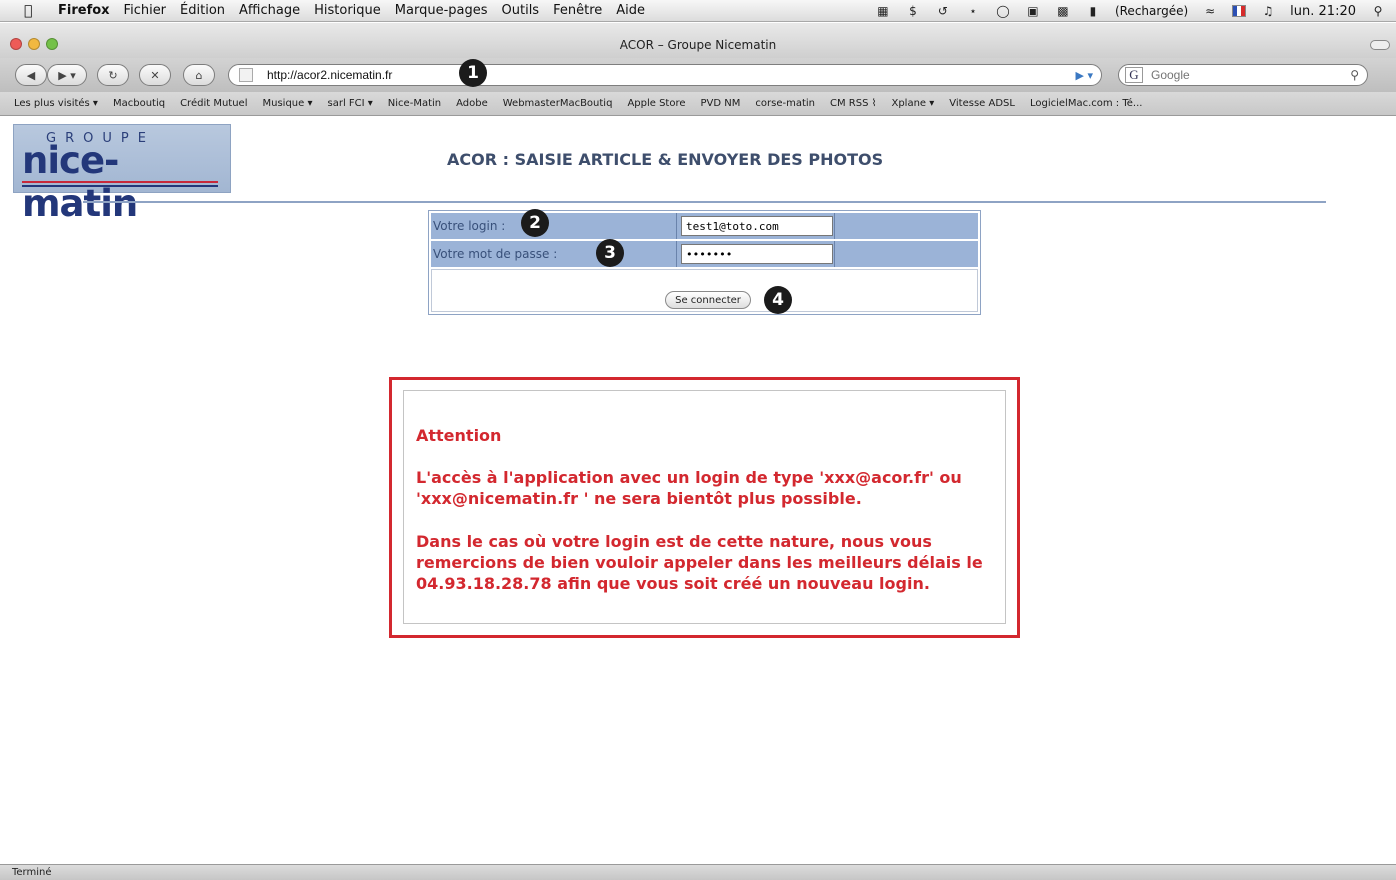 This screenshot has height=880, width=1396. What do you see at coordinates (1093, 11) in the screenshot?
I see `battery-icon: ▮` at bounding box center [1093, 11].